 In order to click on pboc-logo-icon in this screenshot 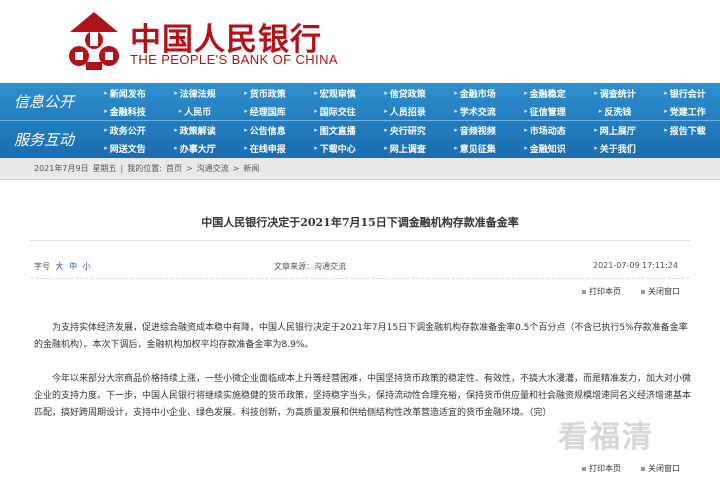, I will do `click(94, 41)`.